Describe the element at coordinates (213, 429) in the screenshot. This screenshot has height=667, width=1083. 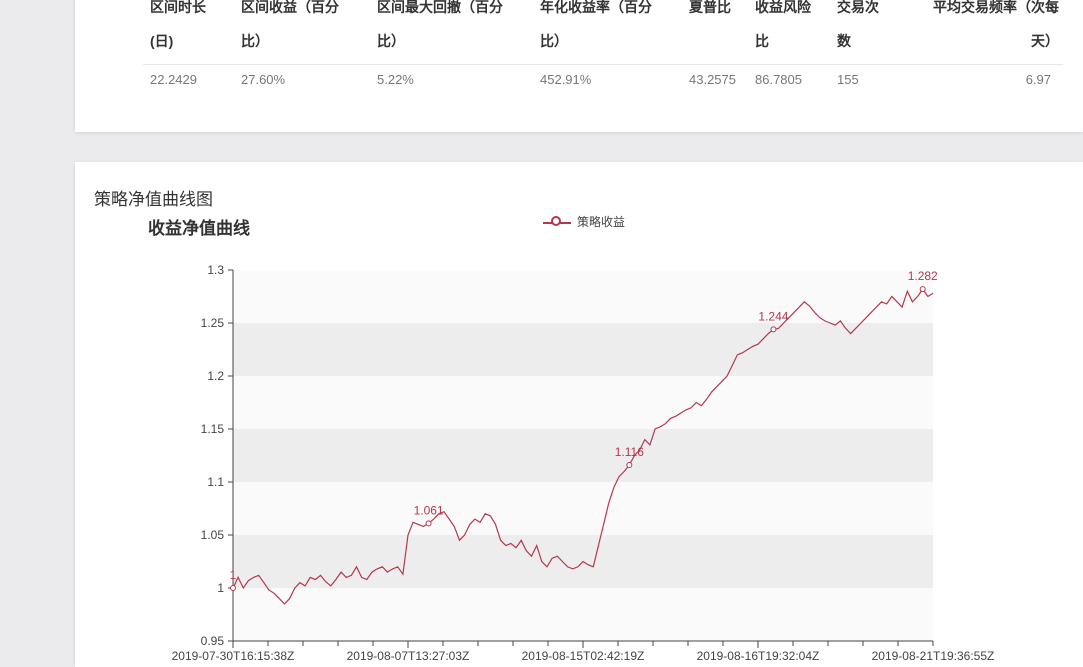
I see `y-tick-label: 1.15` at that location.